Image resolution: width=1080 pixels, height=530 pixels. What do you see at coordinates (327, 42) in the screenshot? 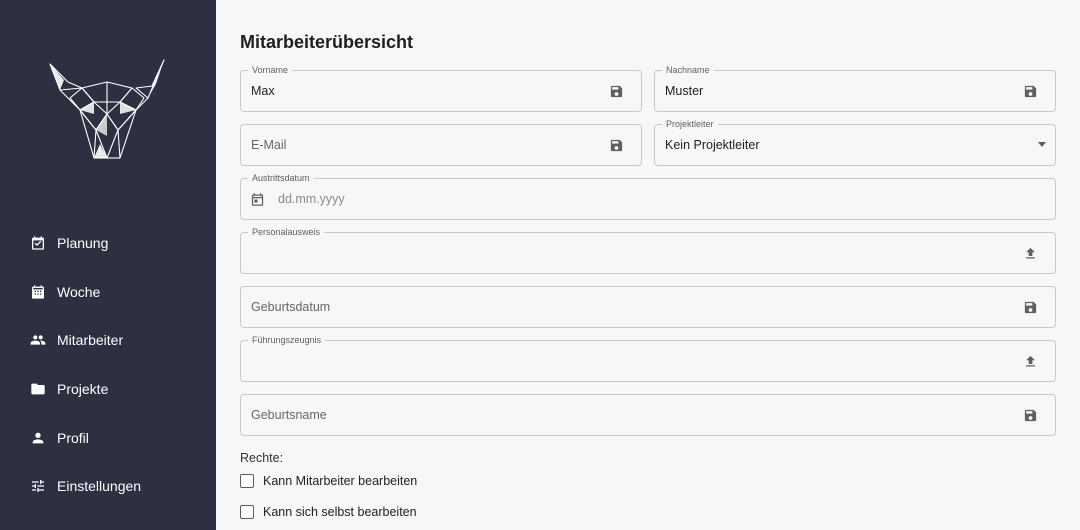
I see `page-title: Mitarbeiterübersicht` at bounding box center [327, 42].